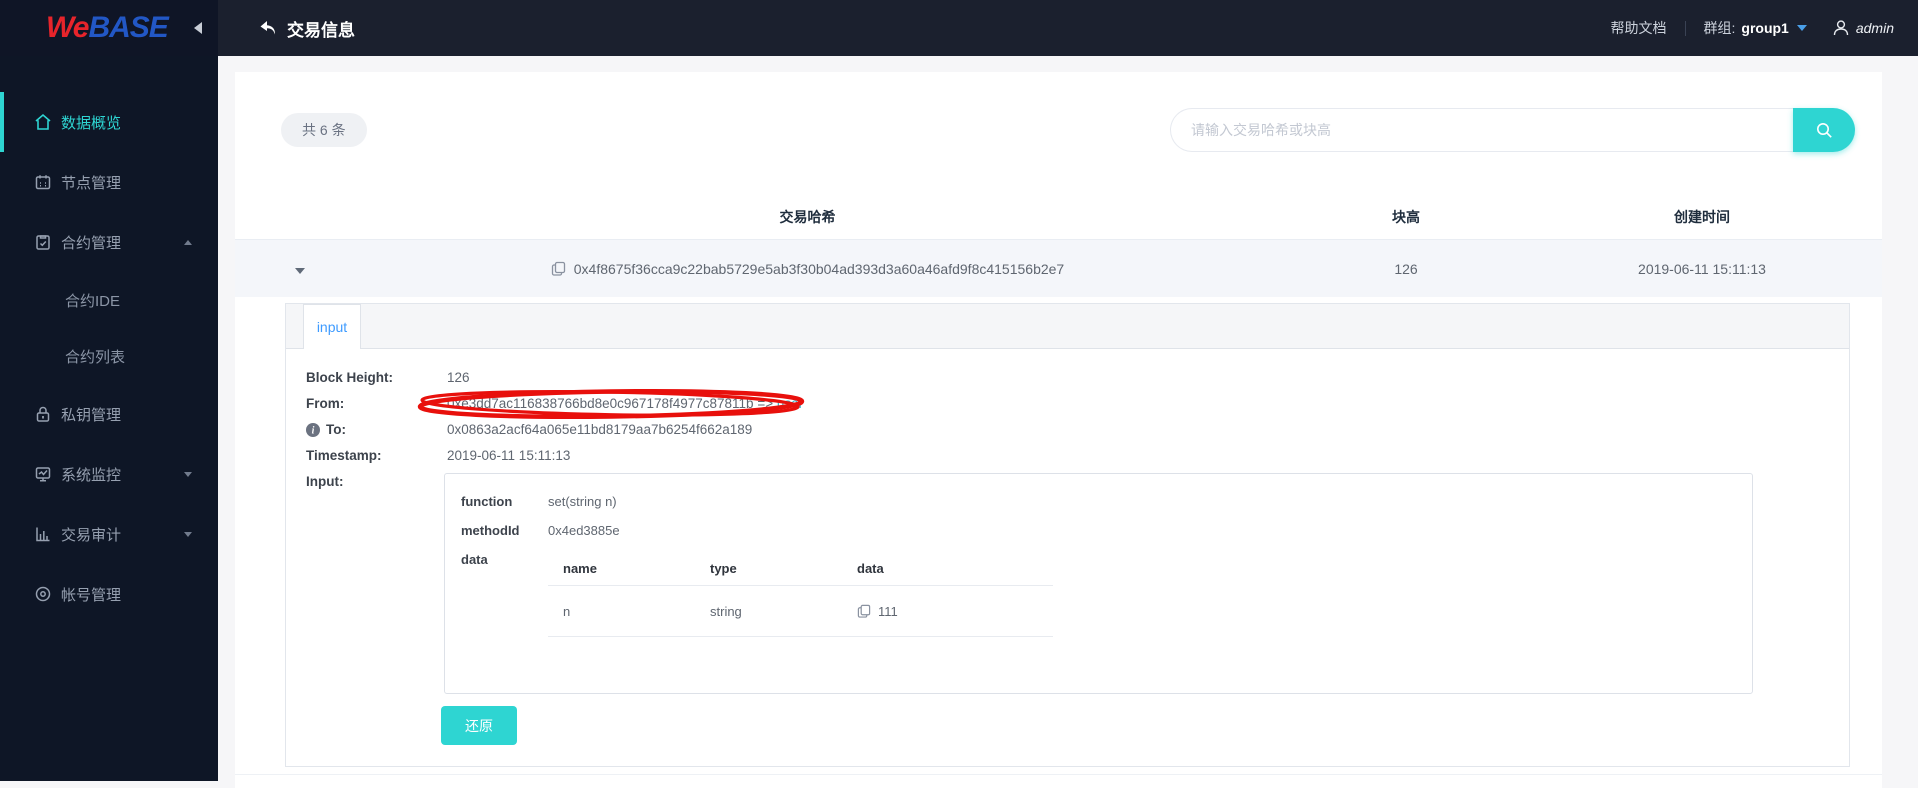 This screenshot has height=788, width=1918. Describe the element at coordinates (1874, 28) in the screenshot. I see `username: admin` at that location.